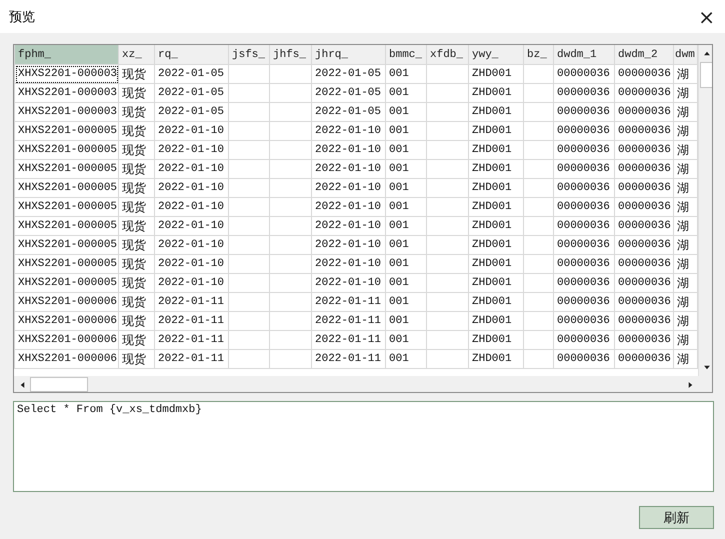  What do you see at coordinates (686, 54) in the screenshot?
I see `column-header: dwm` at bounding box center [686, 54].